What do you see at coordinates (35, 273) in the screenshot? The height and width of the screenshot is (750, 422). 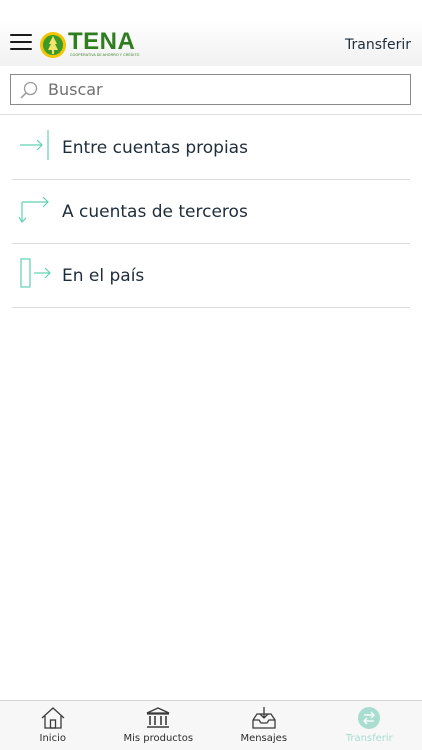 I see `transfer-domestic-icon` at bounding box center [35, 273].